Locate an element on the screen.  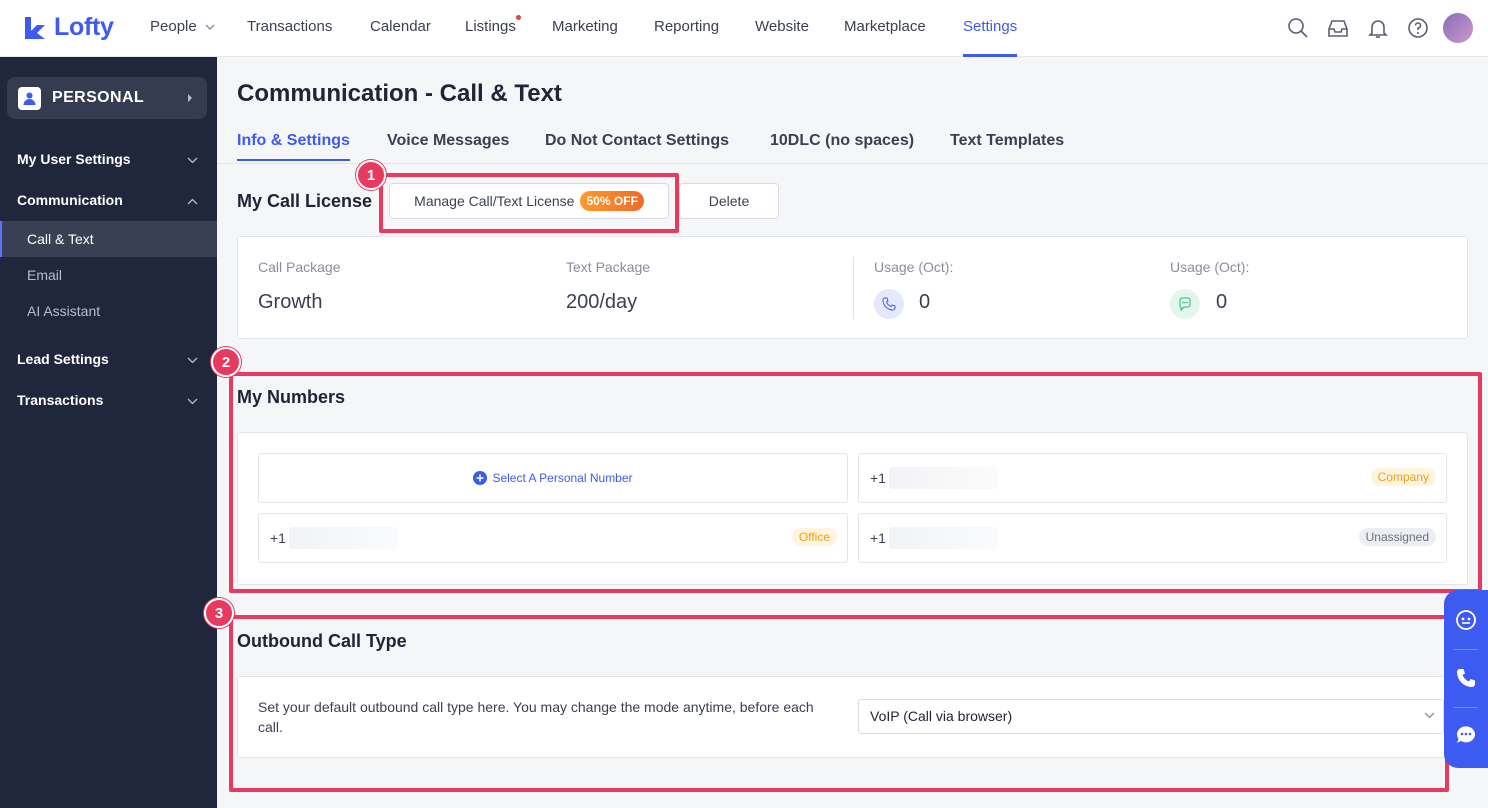
sidebar-item-email: Email is located at coordinates (108, 275).